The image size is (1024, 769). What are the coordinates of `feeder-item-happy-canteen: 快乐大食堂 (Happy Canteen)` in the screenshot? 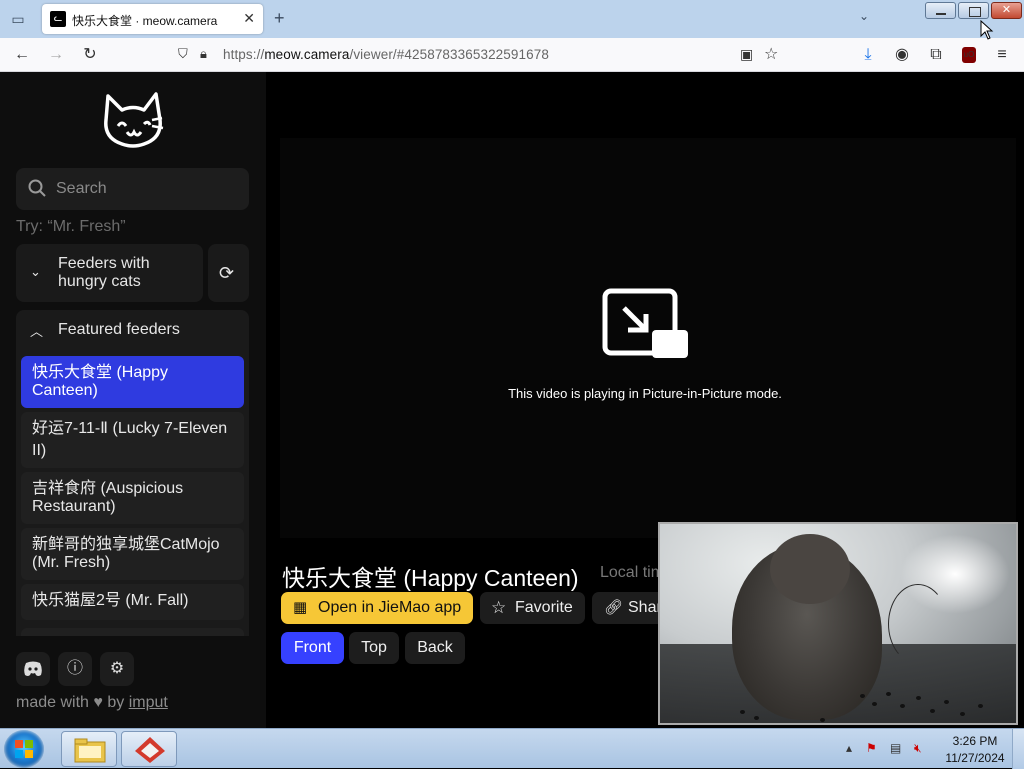 It's located at (132, 382).